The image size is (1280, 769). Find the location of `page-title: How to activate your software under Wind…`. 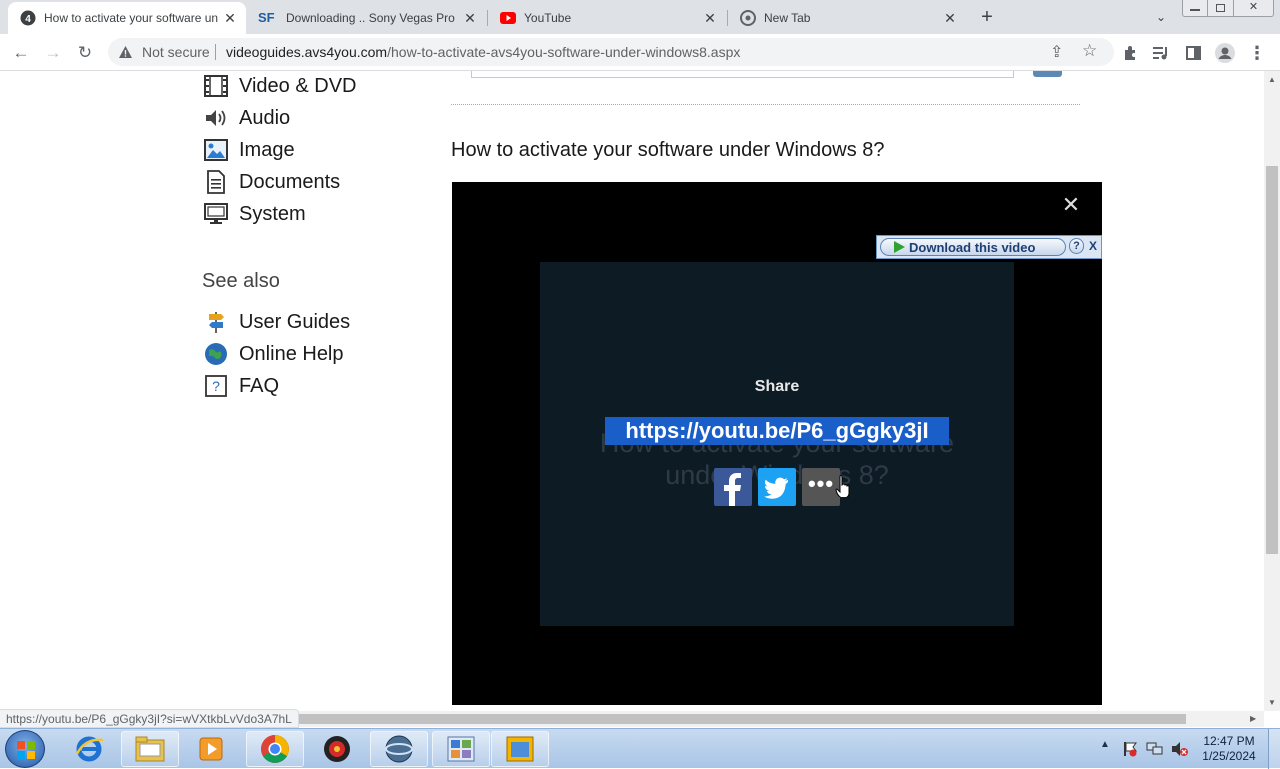

page-title: How to activate your software under Wind… is located at coordinates (668, 150).